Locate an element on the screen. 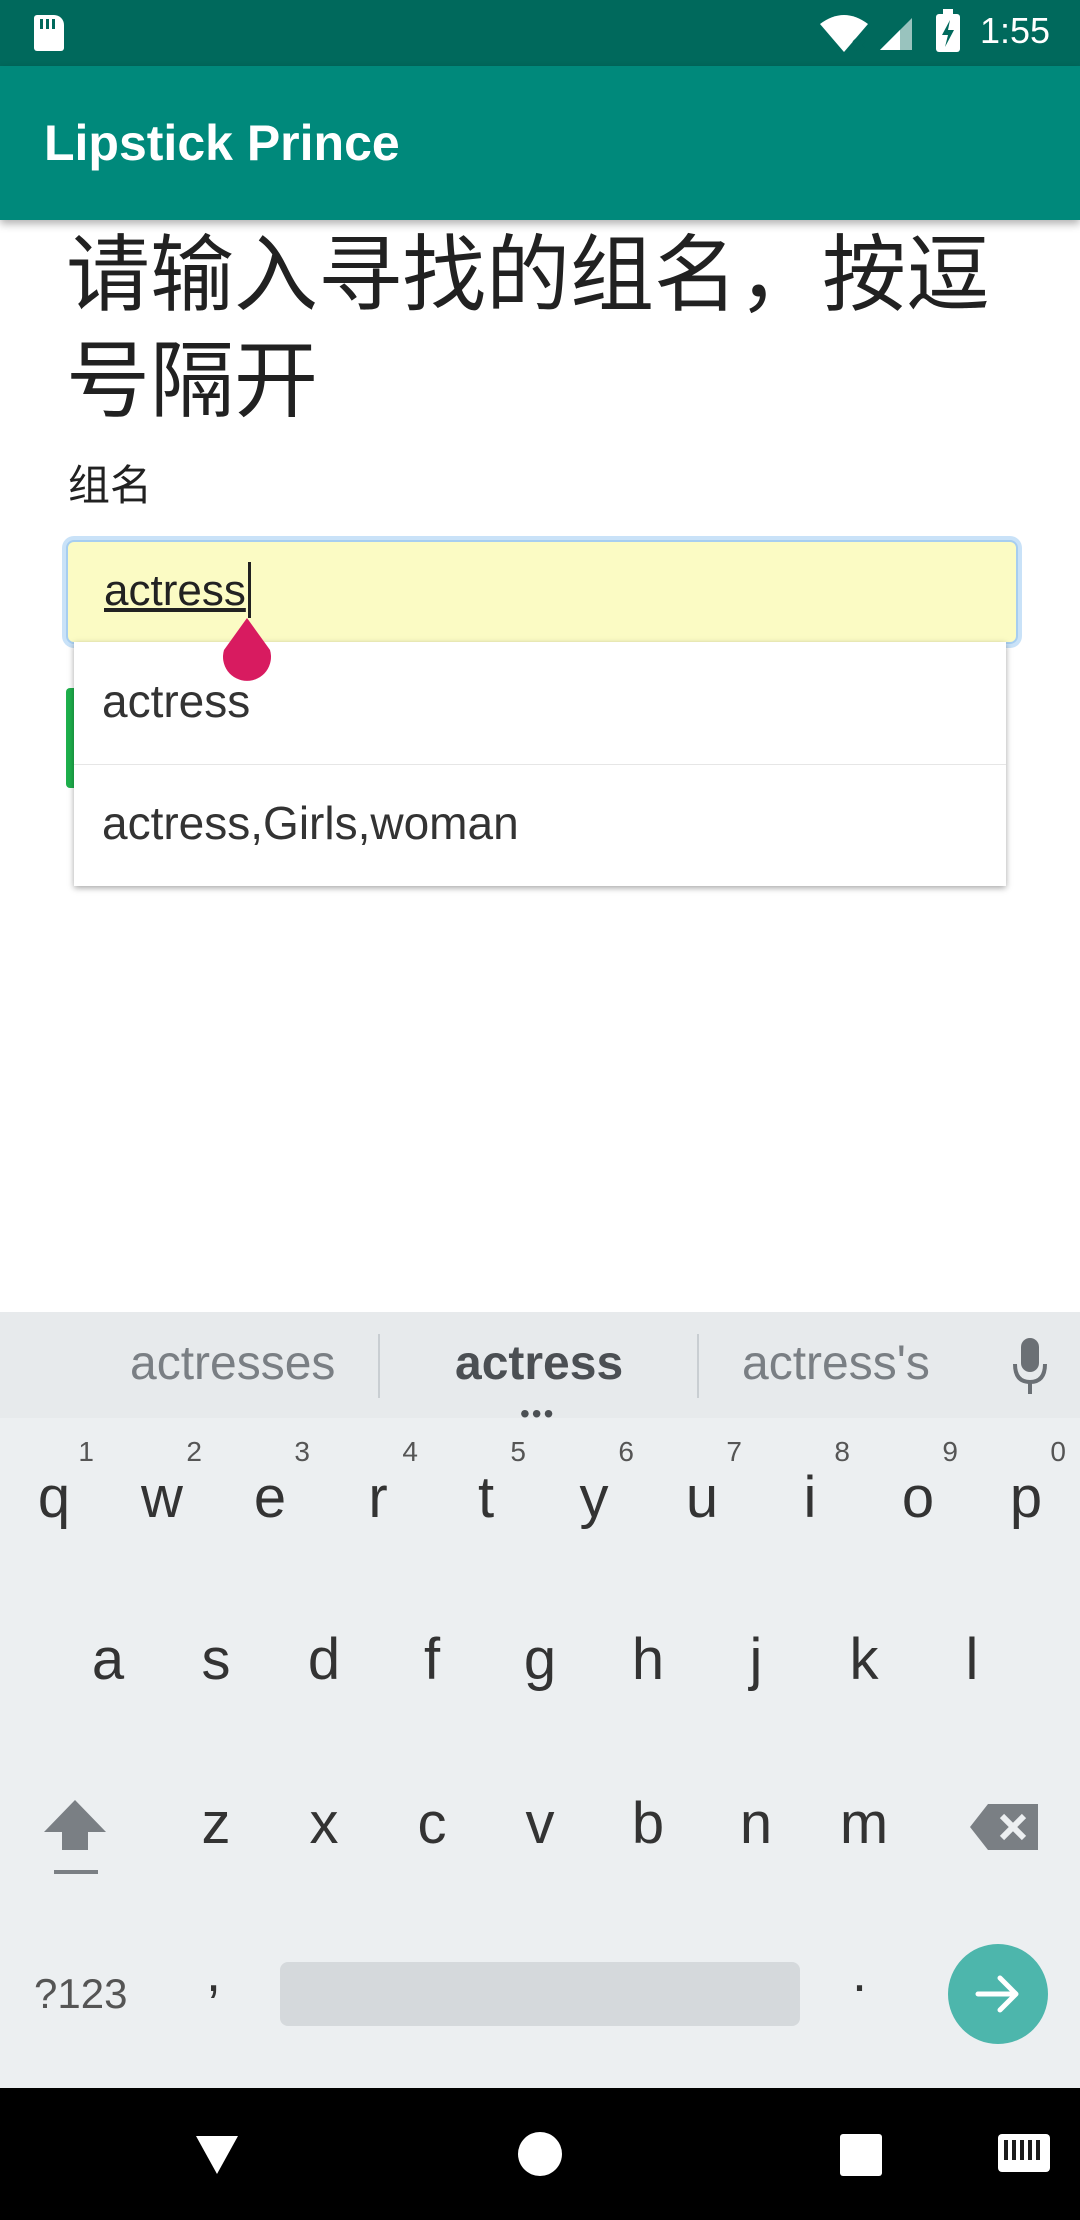 This screenshot has height=2220, width=1080. shift-icon is located at coordinates (75, 1837).